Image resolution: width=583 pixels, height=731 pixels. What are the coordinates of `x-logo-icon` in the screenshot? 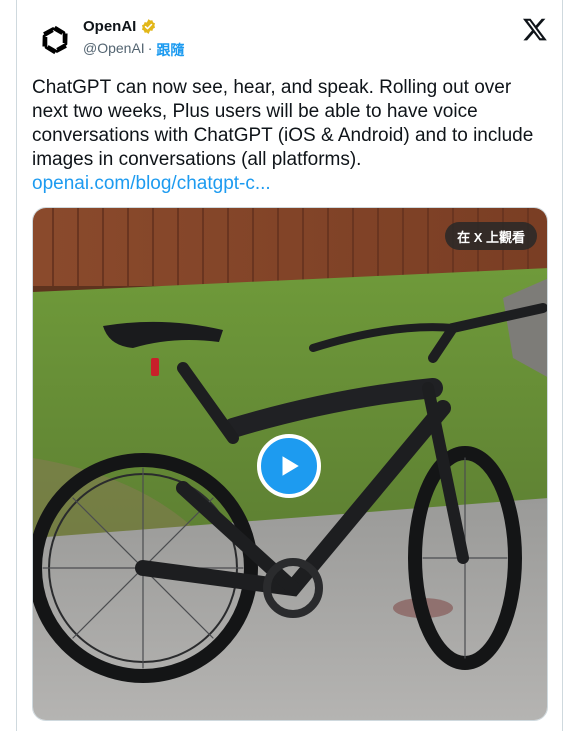 It's located at (535, 29).